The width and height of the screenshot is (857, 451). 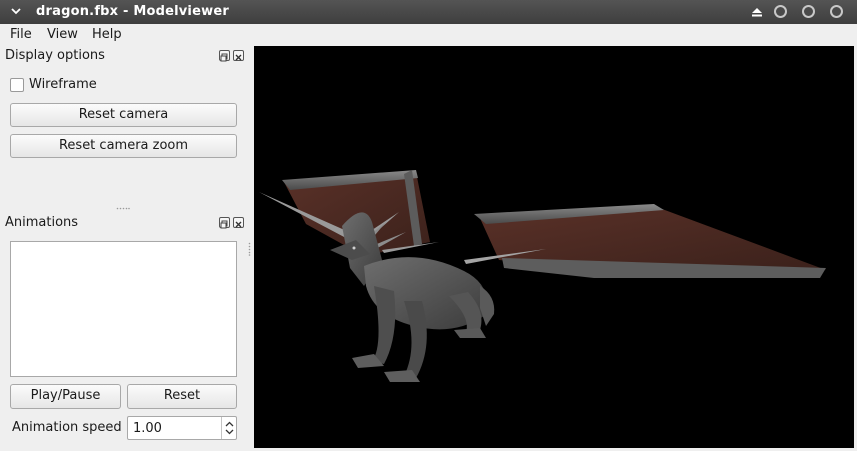 What do you see at coordinates (17, 85) in the screenshot?
I see `wireframe-checkbox` at bounding box center [17, 85].